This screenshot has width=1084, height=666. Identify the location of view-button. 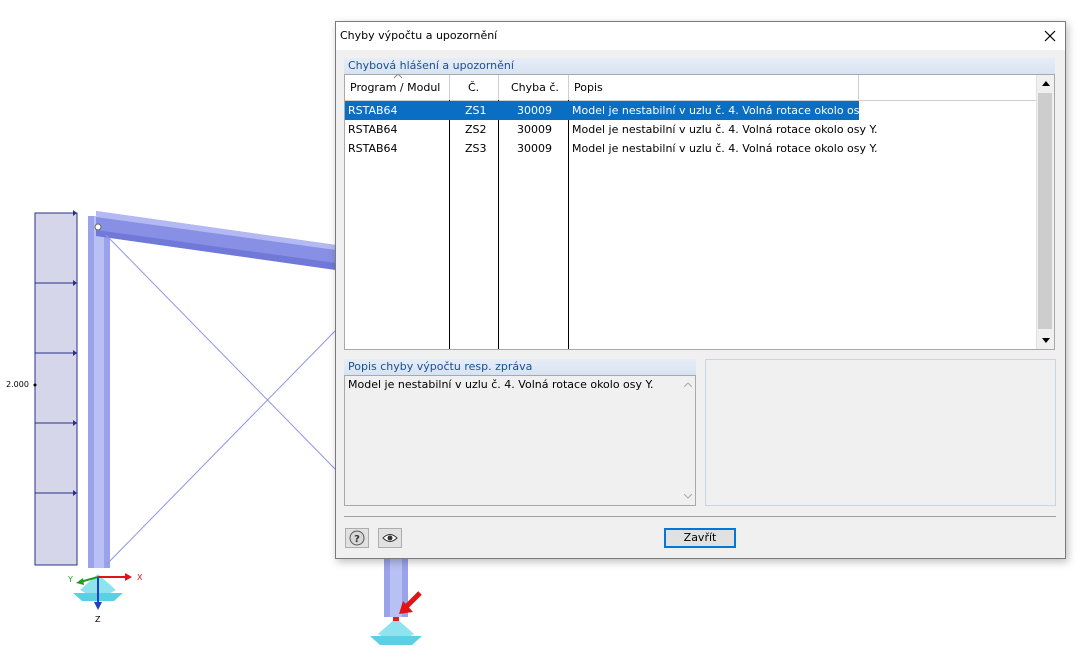
(390, 538).